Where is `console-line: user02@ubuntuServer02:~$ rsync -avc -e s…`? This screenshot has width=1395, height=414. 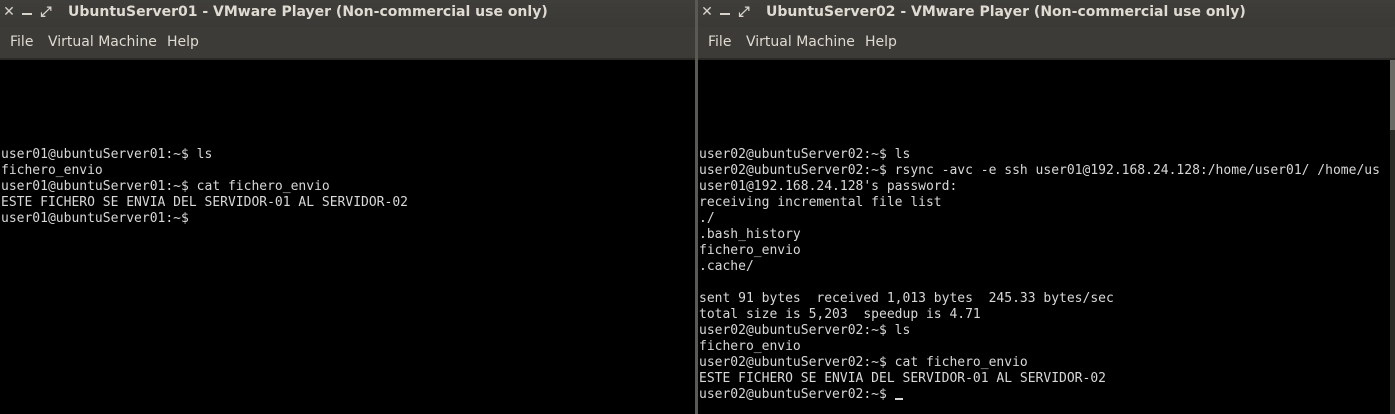 console-line: user02@ubuntuServer02:~$ rsync -avc -e s… is located at coordinates (1039, 170).